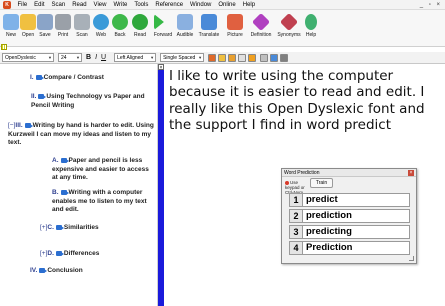  I want to click on prediction-row: 4 Prediction, so click(349, 248).